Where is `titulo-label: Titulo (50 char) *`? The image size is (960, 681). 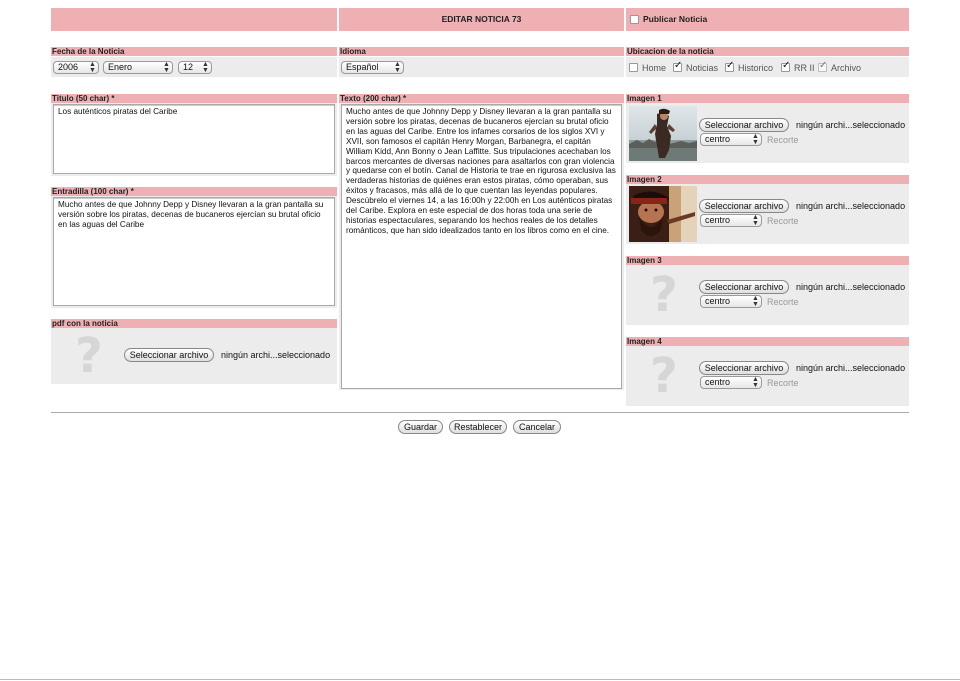
titulo-label: Titulo (50 char) * is located at coordinates (194, 98).